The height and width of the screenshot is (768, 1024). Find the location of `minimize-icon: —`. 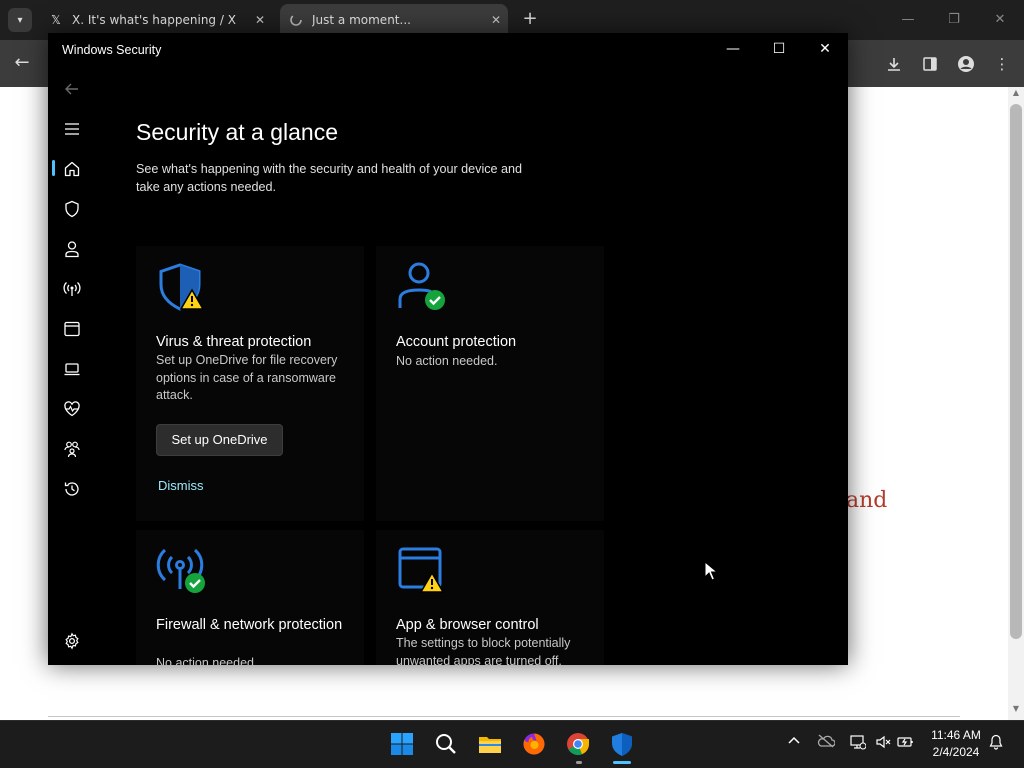

minimize-icon: — is located at coordinates (733, 49).